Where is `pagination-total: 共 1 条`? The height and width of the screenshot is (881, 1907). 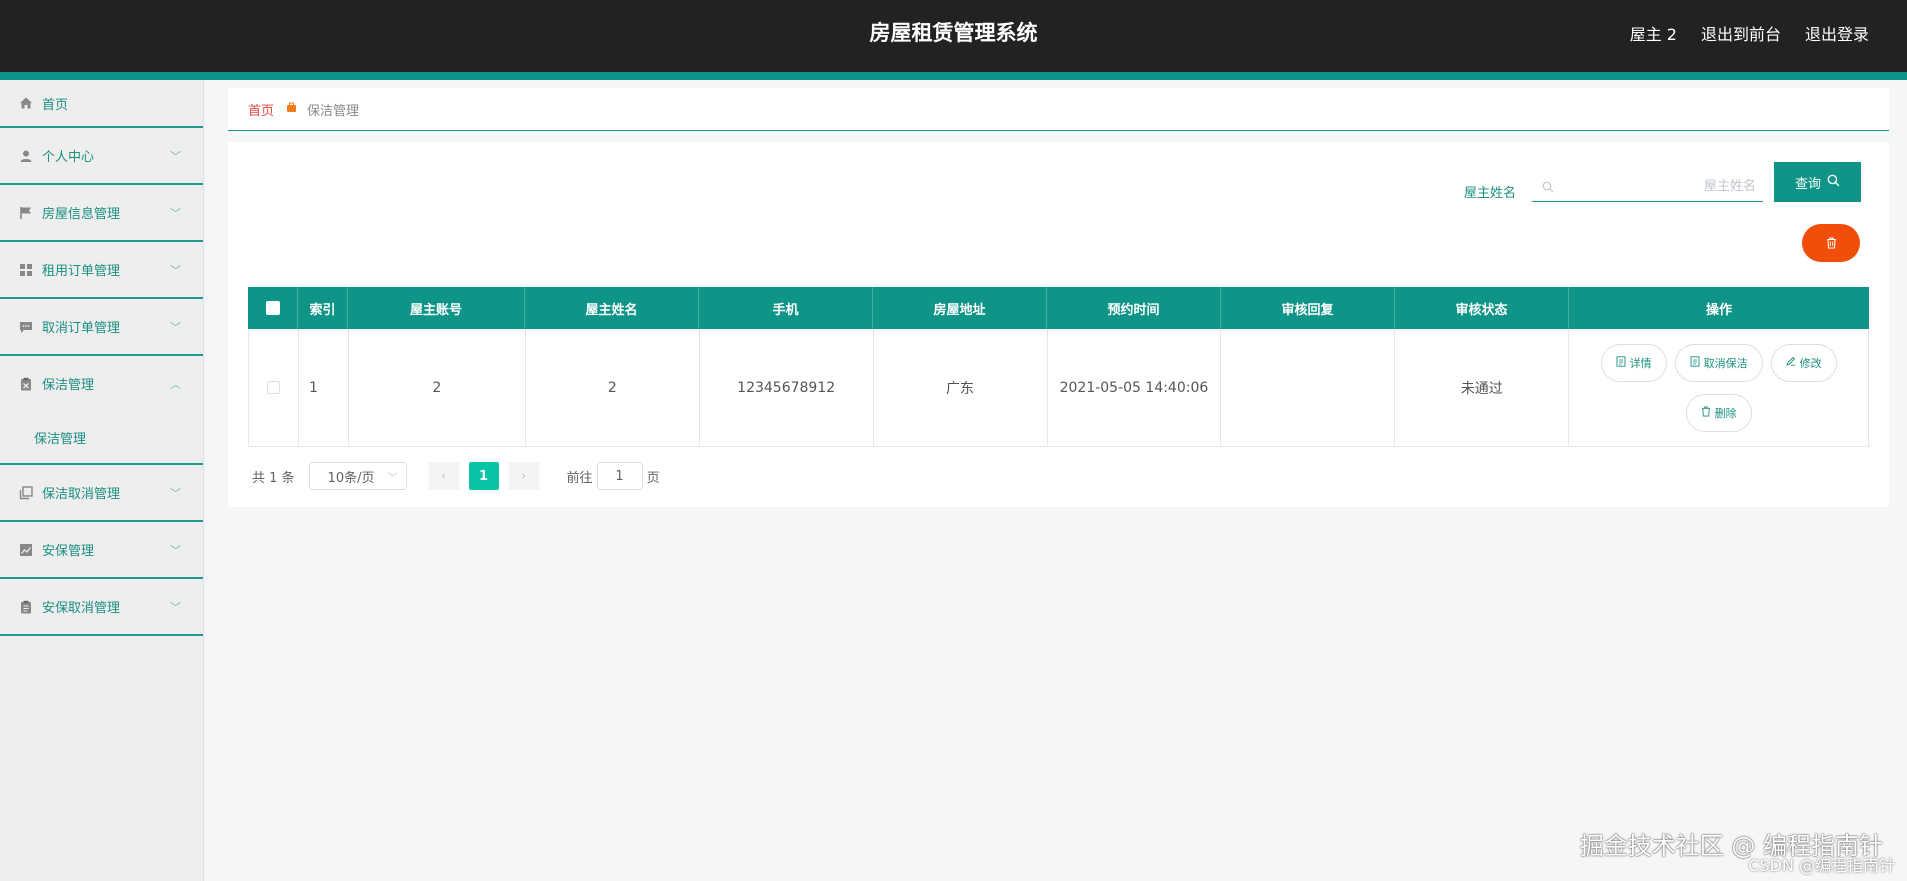
pagination-total: 共 1 条 is located at coordinates (273, 478).